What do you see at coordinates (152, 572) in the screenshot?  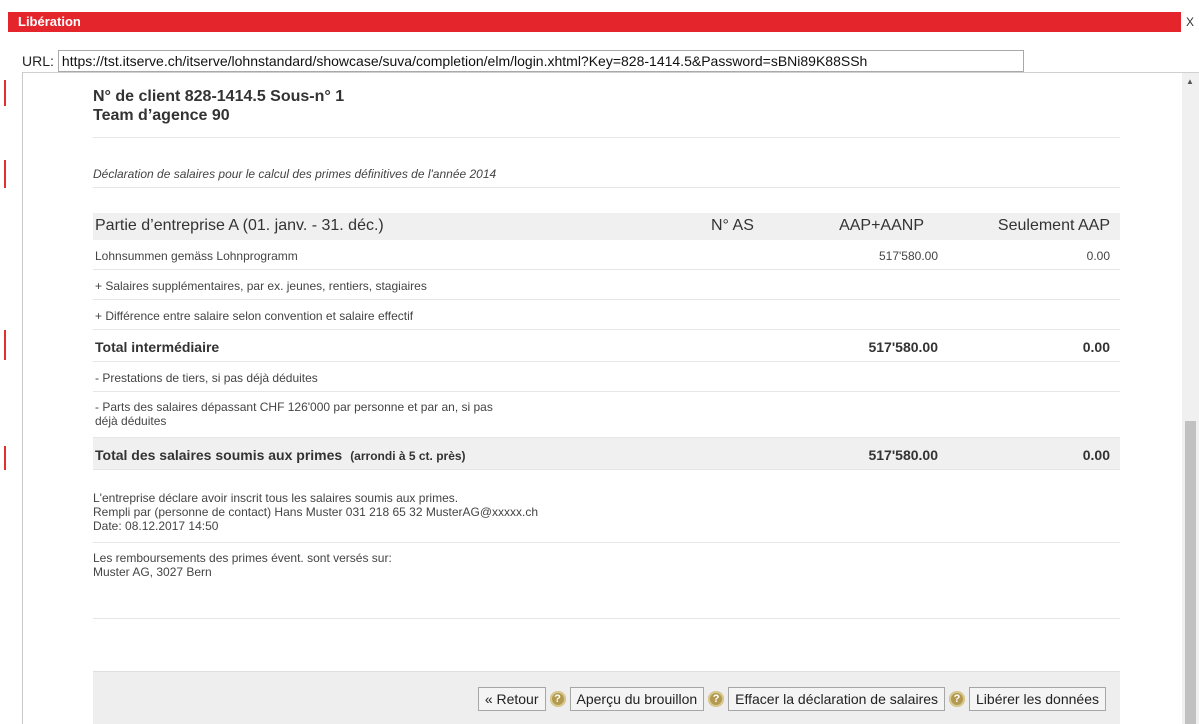 I see `refund-account: Muster AG, 3027 Bern` at bounding box center [152, 572].